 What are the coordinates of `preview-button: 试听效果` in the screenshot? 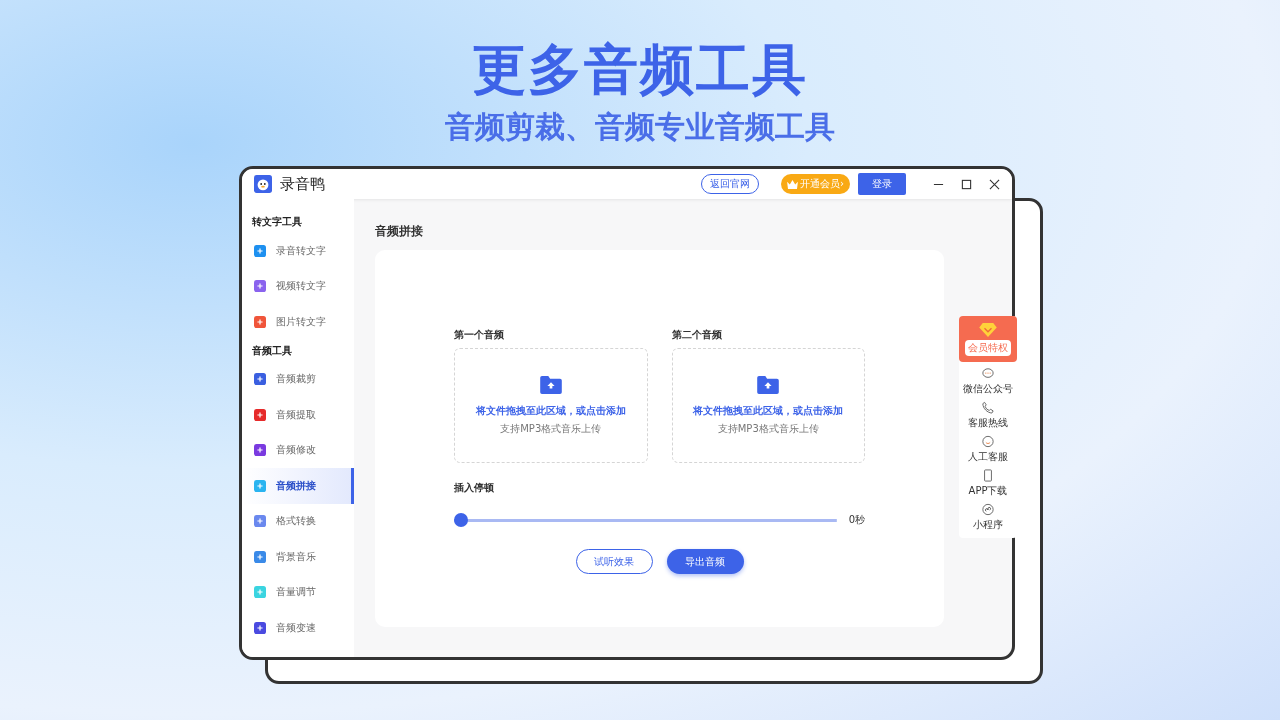 It's located at (614, 561).